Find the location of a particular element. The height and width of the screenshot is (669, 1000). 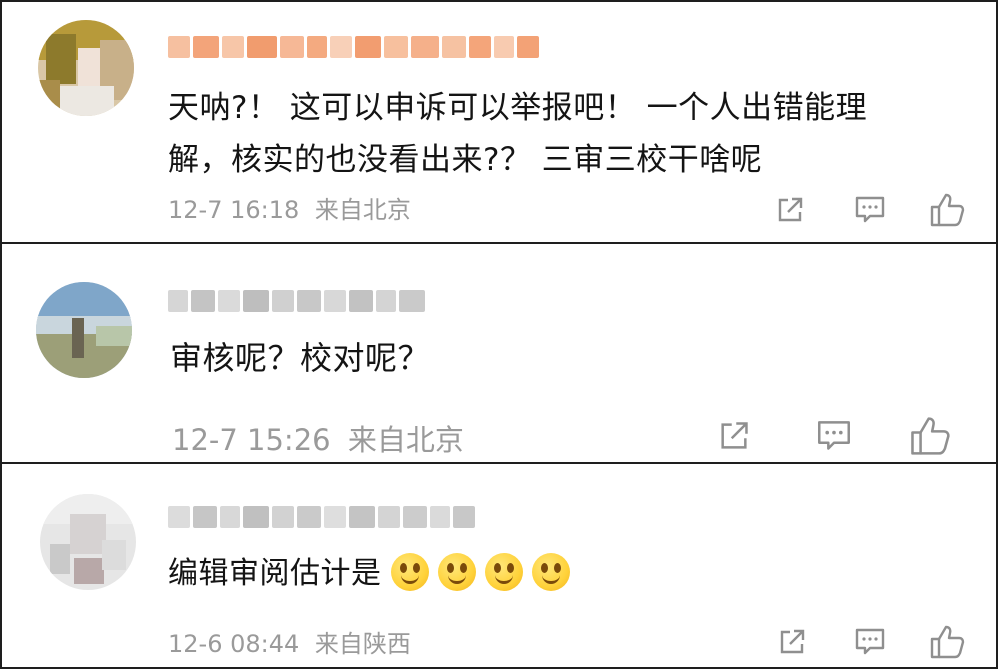

comment-text-line-1: 审核呢？校对呢？ is located at coordinates (300, 358).